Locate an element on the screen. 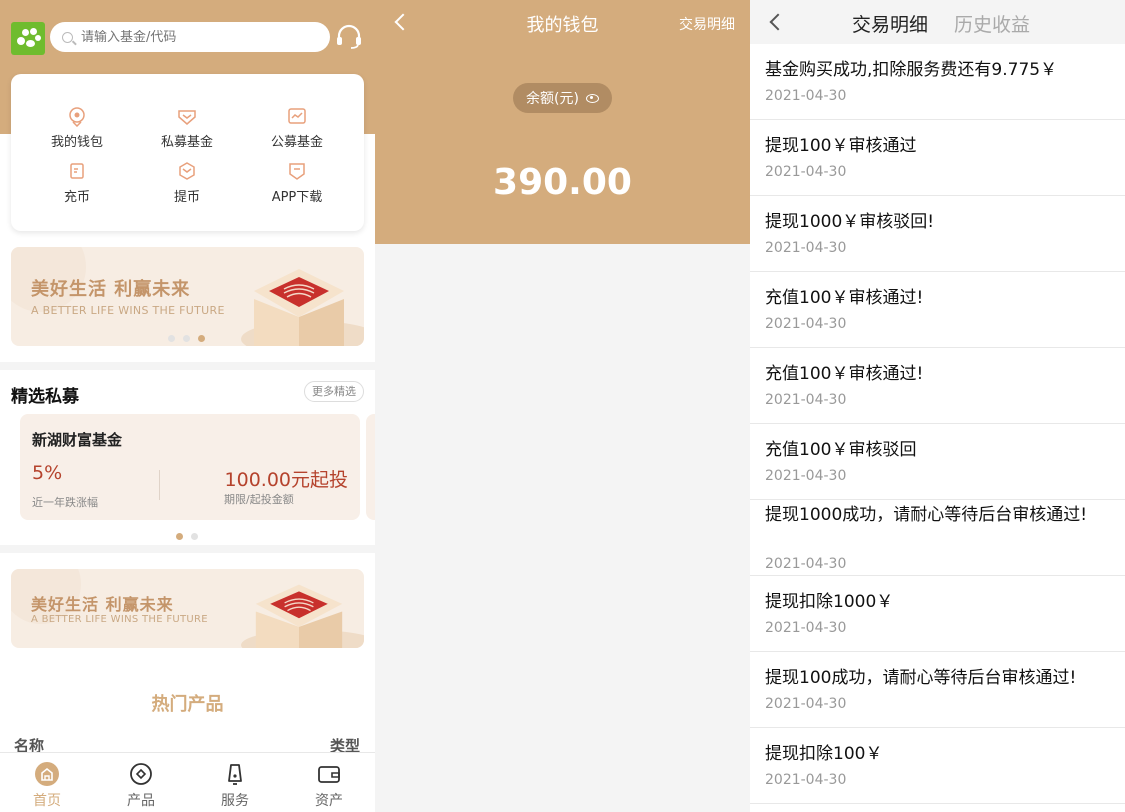 The height and width of the screenshot is (812, 1125). balance-label: 余额(元) is located at coordinates (552, 99).